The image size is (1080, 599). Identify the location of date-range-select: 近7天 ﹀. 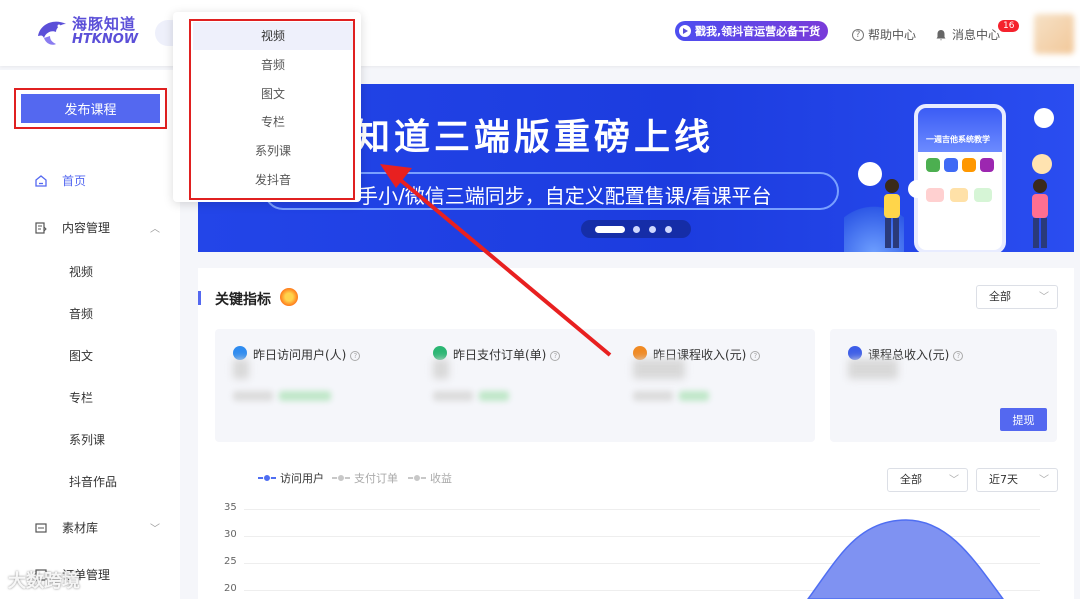
(1017, 480).